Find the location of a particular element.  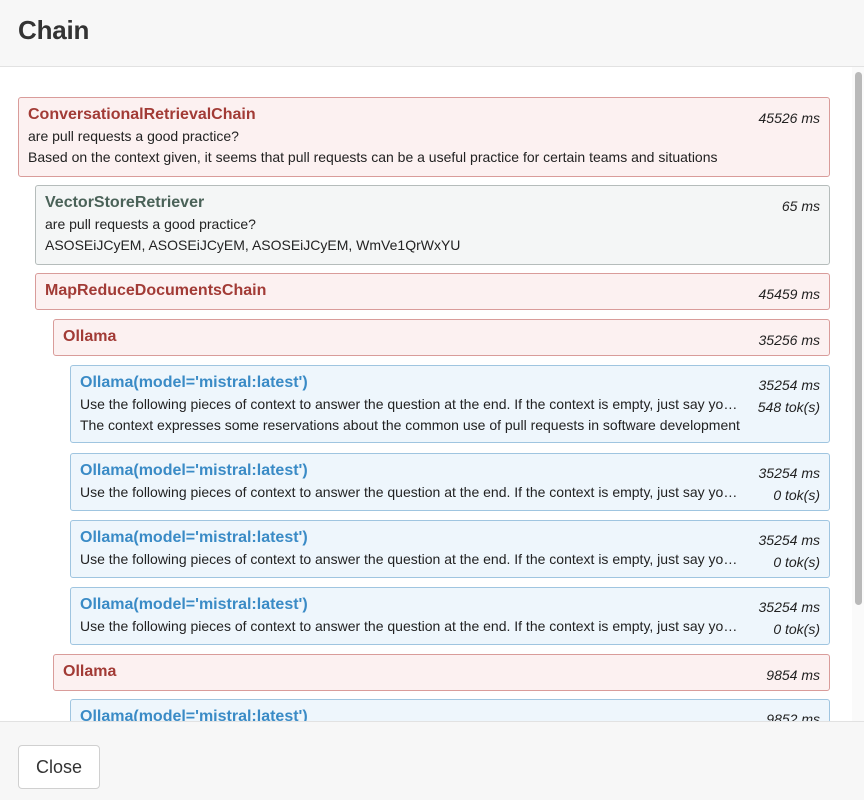

run-name: MapReduceDocumentsChain is located at coordinates (156, 290).